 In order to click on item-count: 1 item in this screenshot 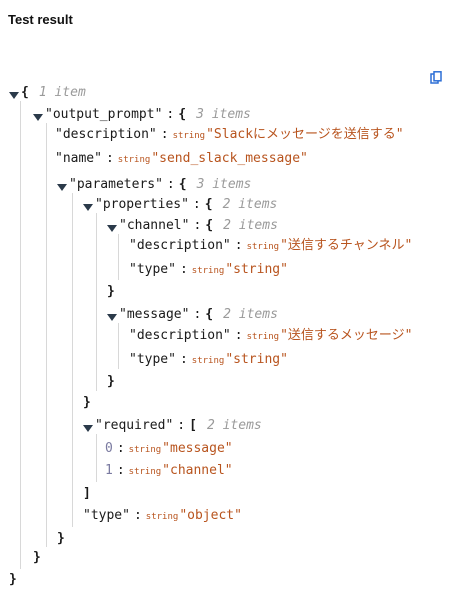, I will do `click(62, 92)`.